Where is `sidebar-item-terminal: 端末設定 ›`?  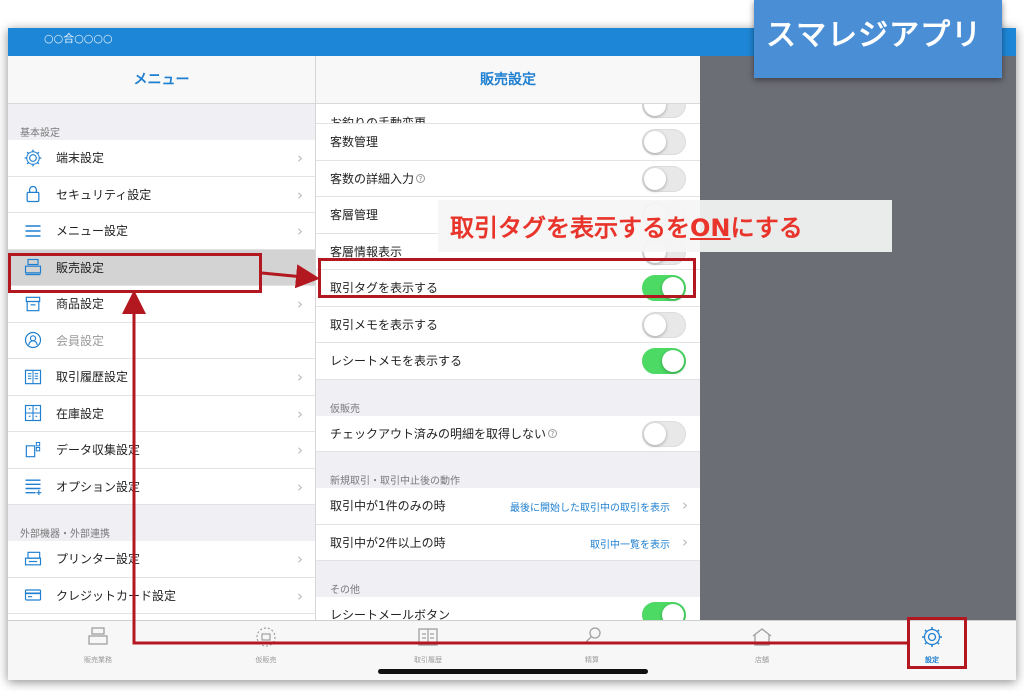
sidebar-item-terminal: 端末設定 › is located at coordinates (161, 158).